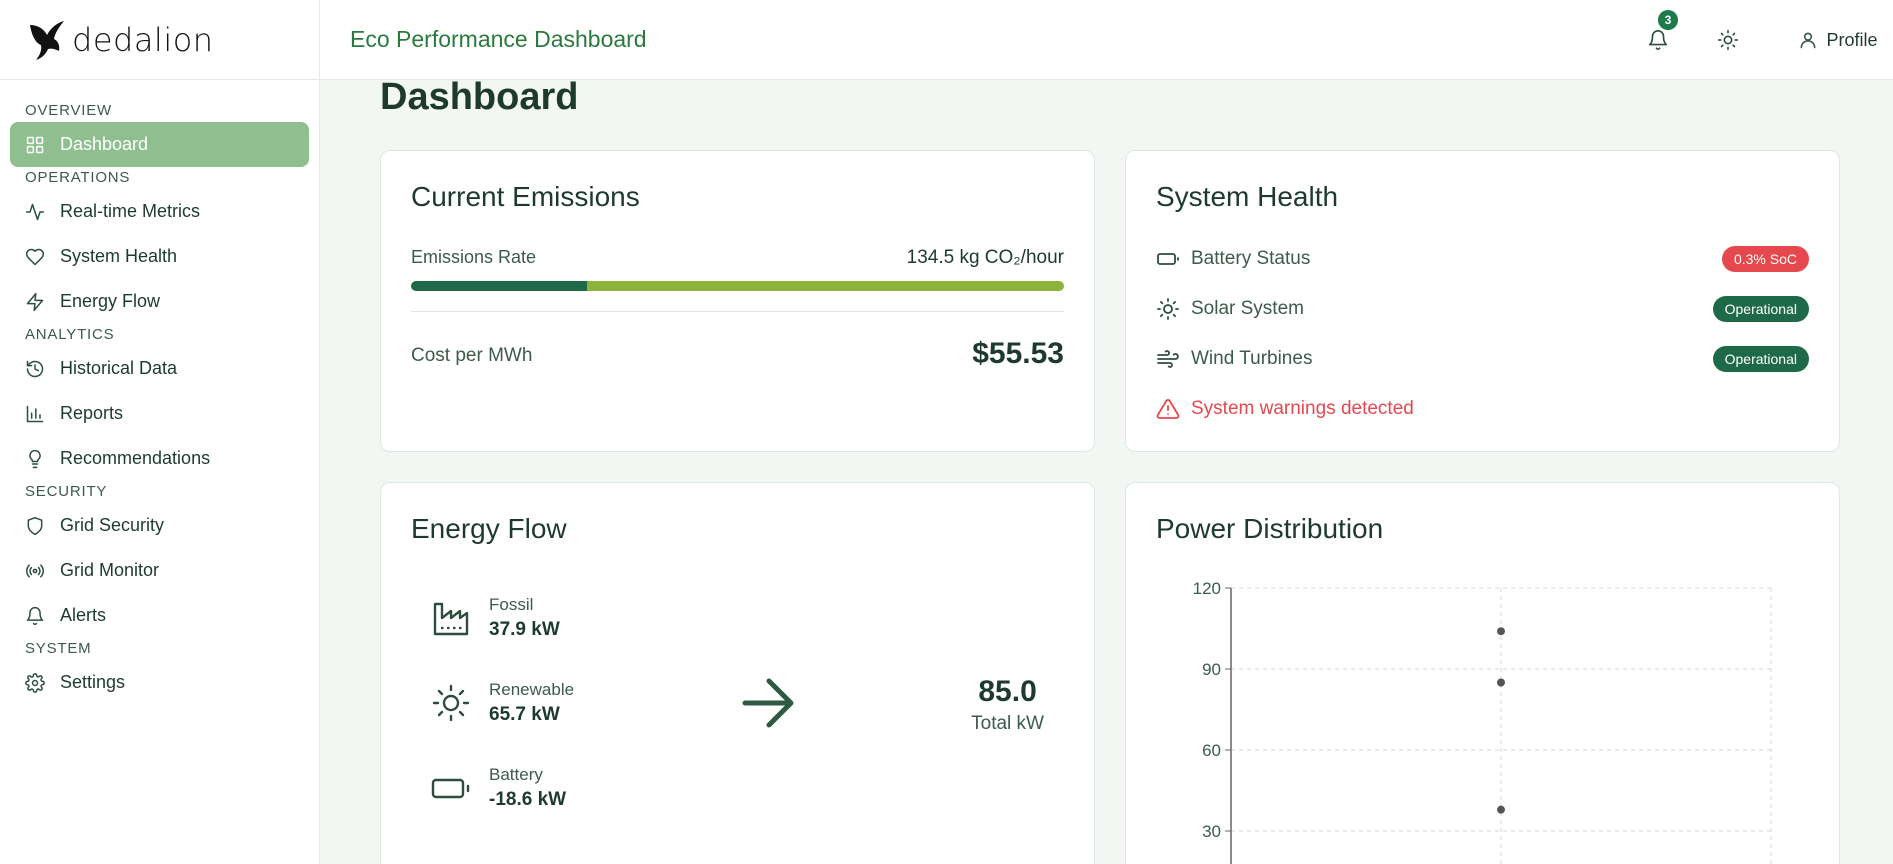 Image resolution: width=1893 pixels, height=864 pixels. Describe the element at coordinates (985, 257) in the screenshot. I see `emissions-rate-value: 134.5 kg CO₂/hour` at that location.